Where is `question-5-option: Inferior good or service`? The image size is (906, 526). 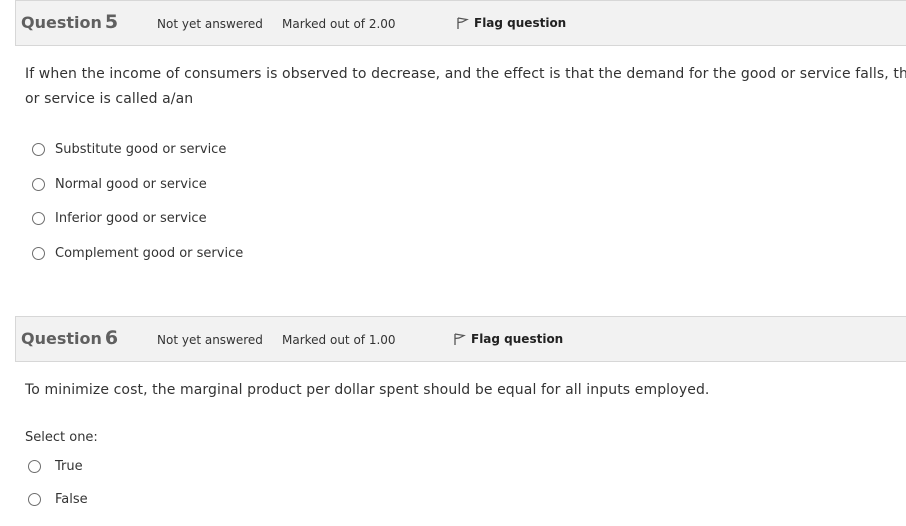
question-5-option: Inferior good or service is located at coordinates (119, 218).